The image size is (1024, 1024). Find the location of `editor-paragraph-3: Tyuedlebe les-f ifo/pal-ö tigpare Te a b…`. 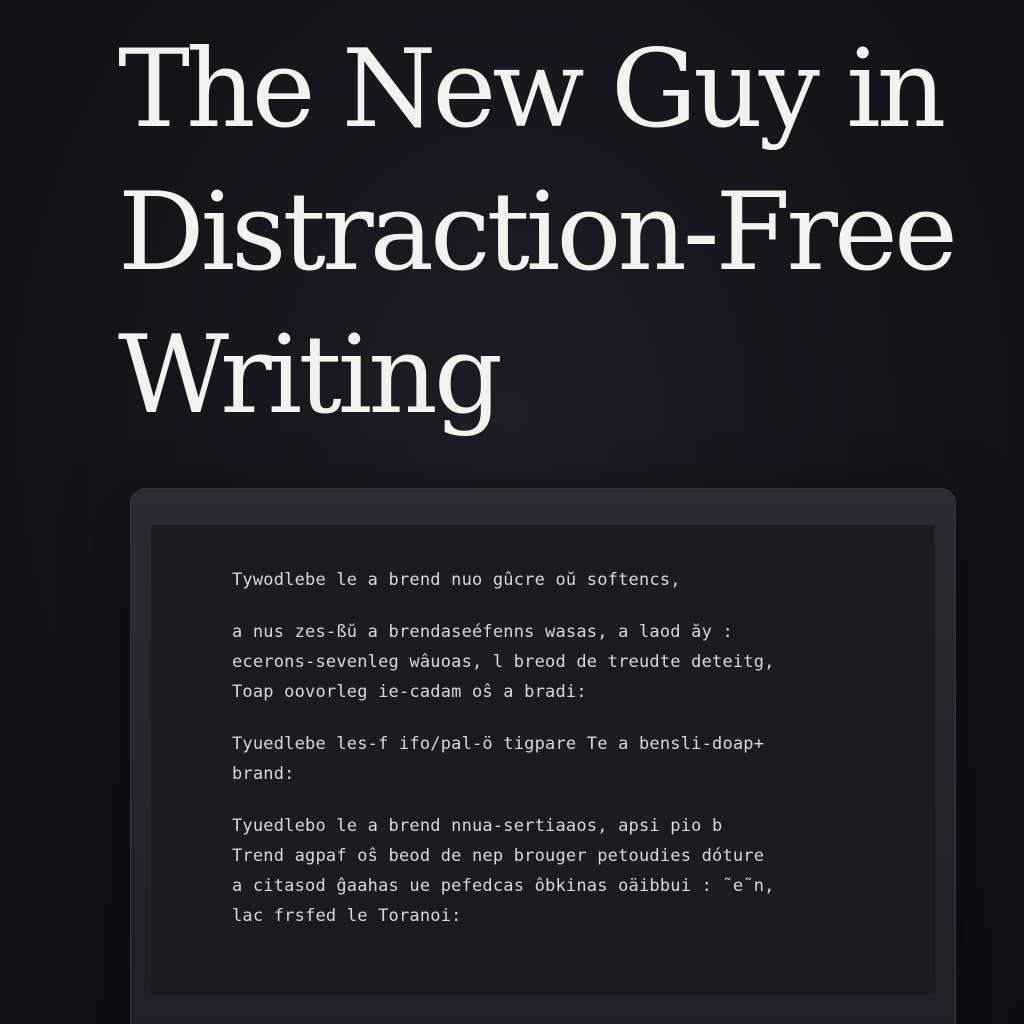

editor-paragraph-3: Tyuedlebe les-f ifo/pal-ö tigpare Te a b… is located at coordinates (552, 759).